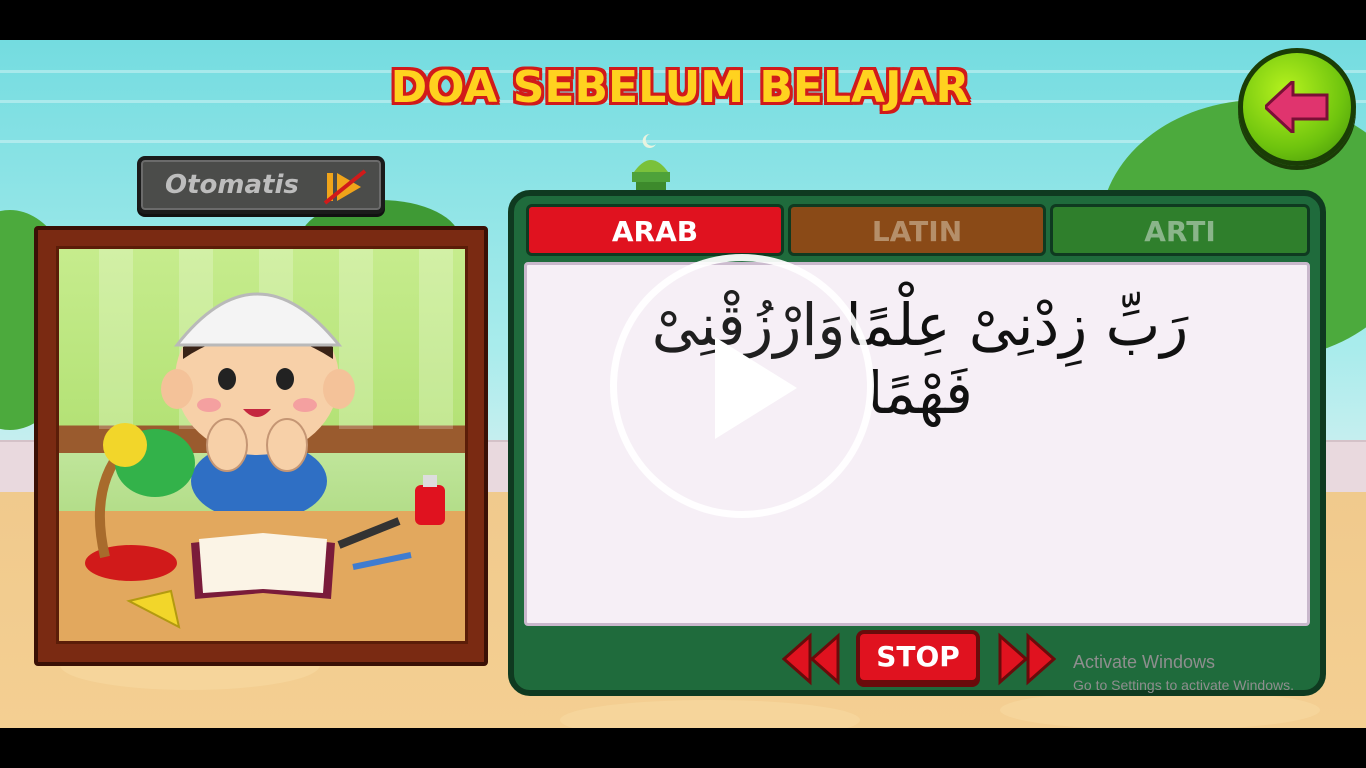 The image size is (1366, 768). Describe the element at coordinates (1180, 230) in the screenshot. I see `tab-arti: ARTI` at that location.